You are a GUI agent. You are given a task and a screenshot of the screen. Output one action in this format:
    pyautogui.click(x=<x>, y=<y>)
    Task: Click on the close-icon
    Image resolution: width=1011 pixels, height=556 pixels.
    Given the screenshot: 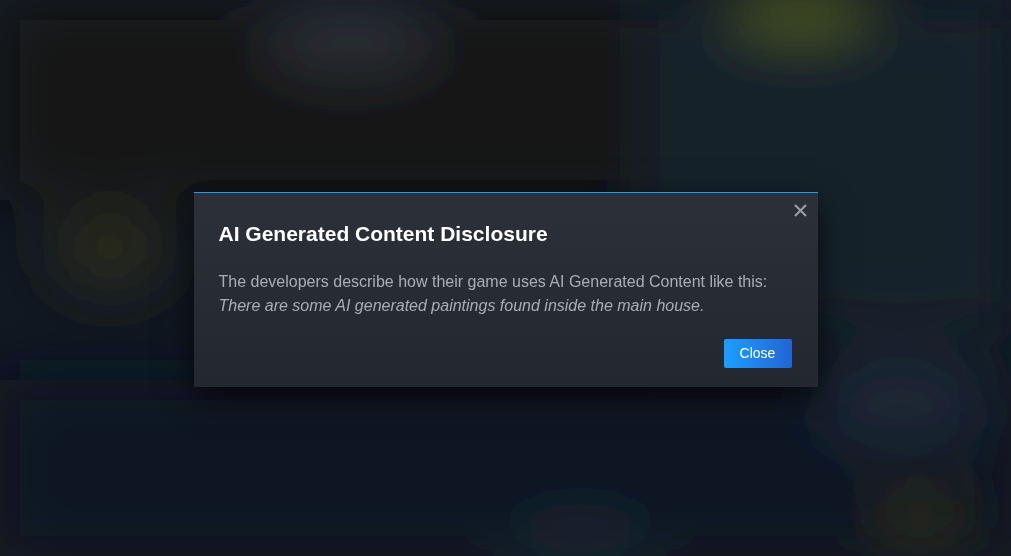 What is the action you would take?
    pyautogui.click(x=800, y=210)
    